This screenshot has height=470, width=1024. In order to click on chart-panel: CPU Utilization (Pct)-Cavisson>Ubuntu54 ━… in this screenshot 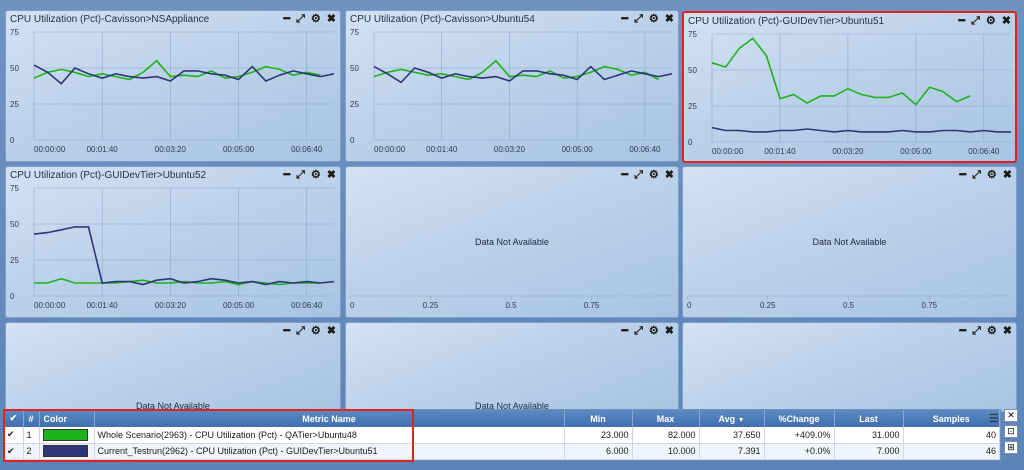, I will do `click(512, 86)`.